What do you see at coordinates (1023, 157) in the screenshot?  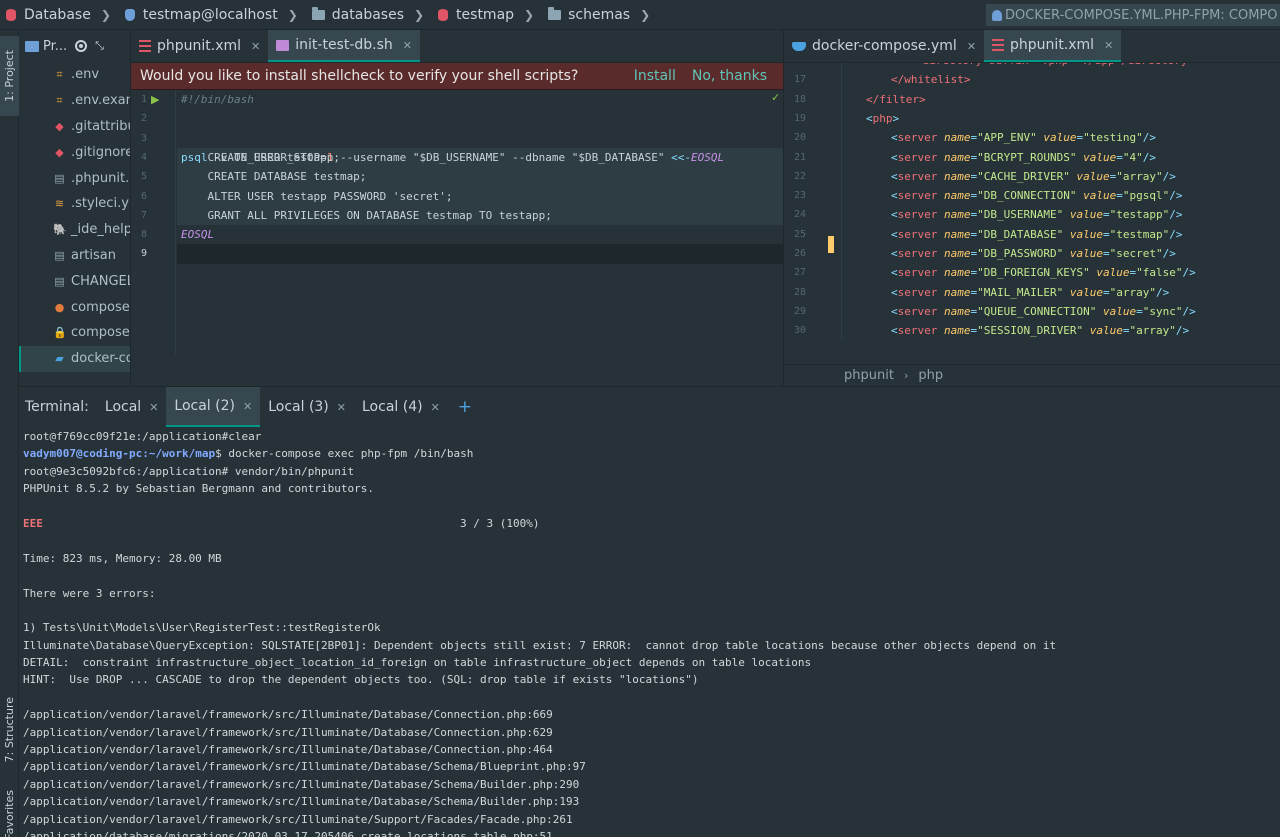 I see `code-line: <server name="BCRYPT_ROUNDS" value="4"/>` at bounding box center [1023, 157].